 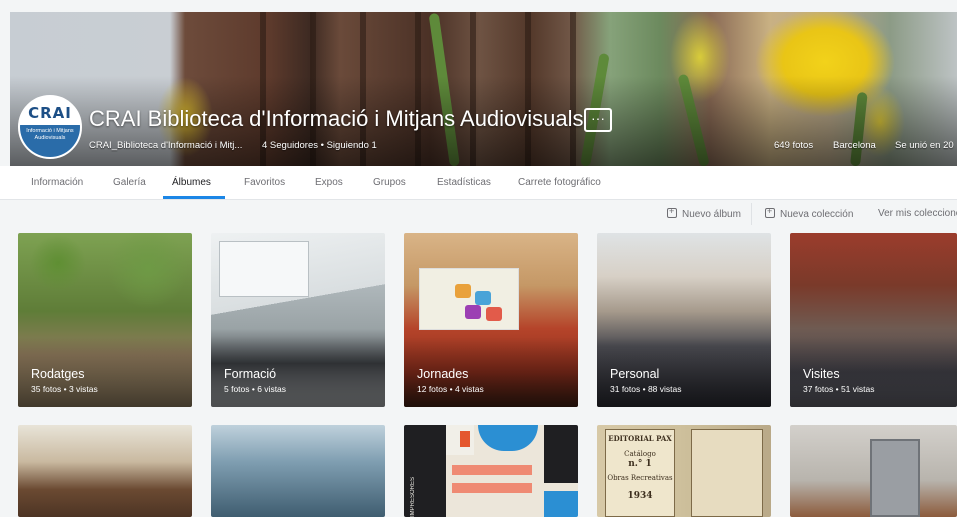 What do you see at coordinates (491, 471) in the screenshot?
I see `album-card: IMPRESORES` at bounding box center [491, 471].